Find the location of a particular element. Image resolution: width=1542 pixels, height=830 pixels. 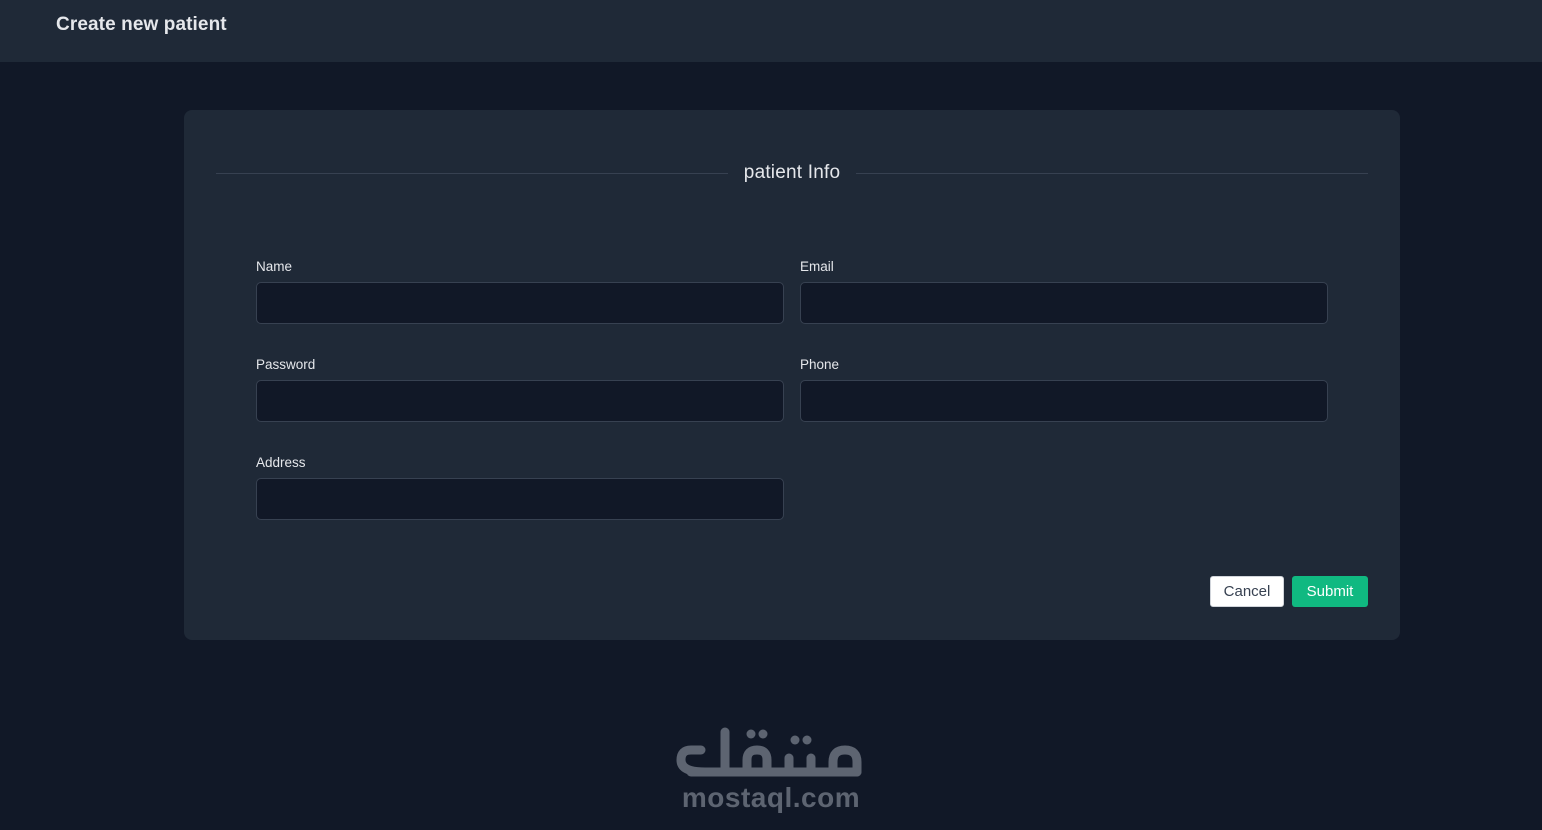

phone-field-group: Phone is located at coordinates (1064, 389).